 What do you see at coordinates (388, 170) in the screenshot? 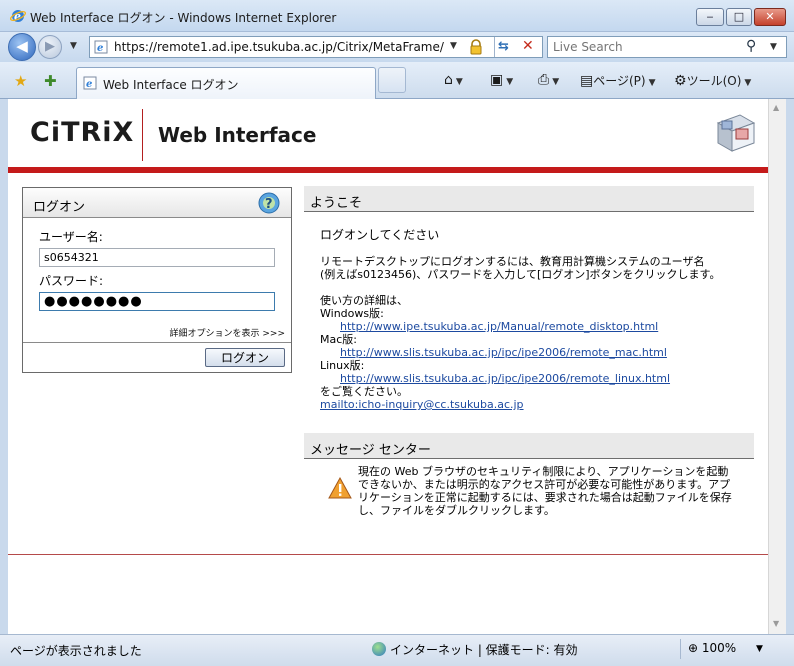
I see `header-red-bar` at bounding box center [388, 170].